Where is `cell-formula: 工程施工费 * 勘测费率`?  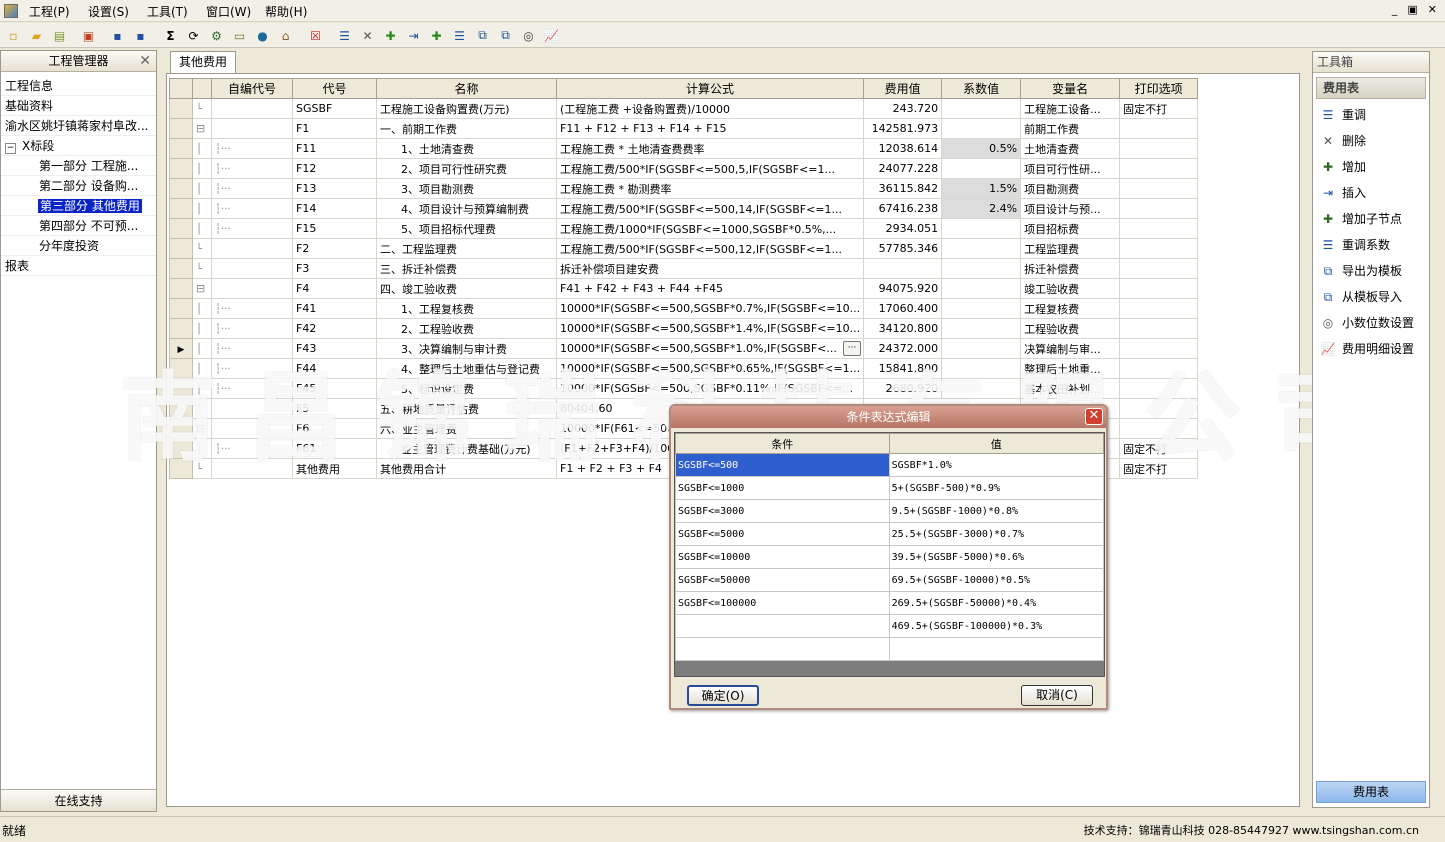
cell-formula: 工程施工费 * 勘测费率 is located at coordinates (710, 188).